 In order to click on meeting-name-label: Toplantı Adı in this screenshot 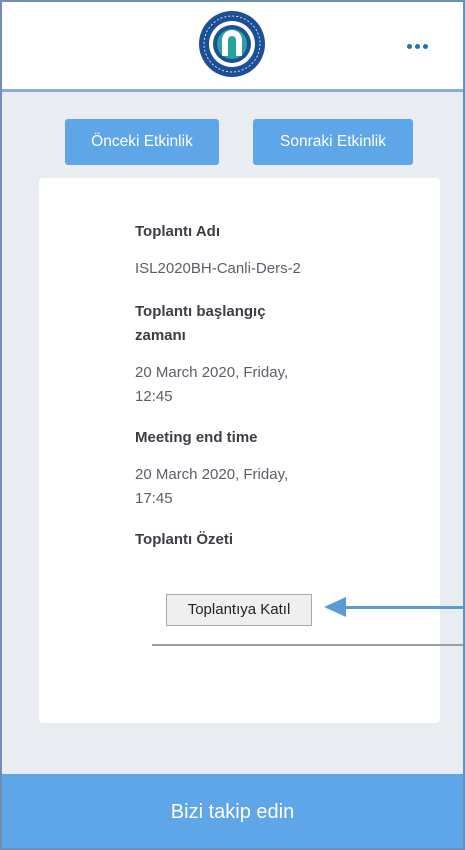, I will do `click(177, 231)`.